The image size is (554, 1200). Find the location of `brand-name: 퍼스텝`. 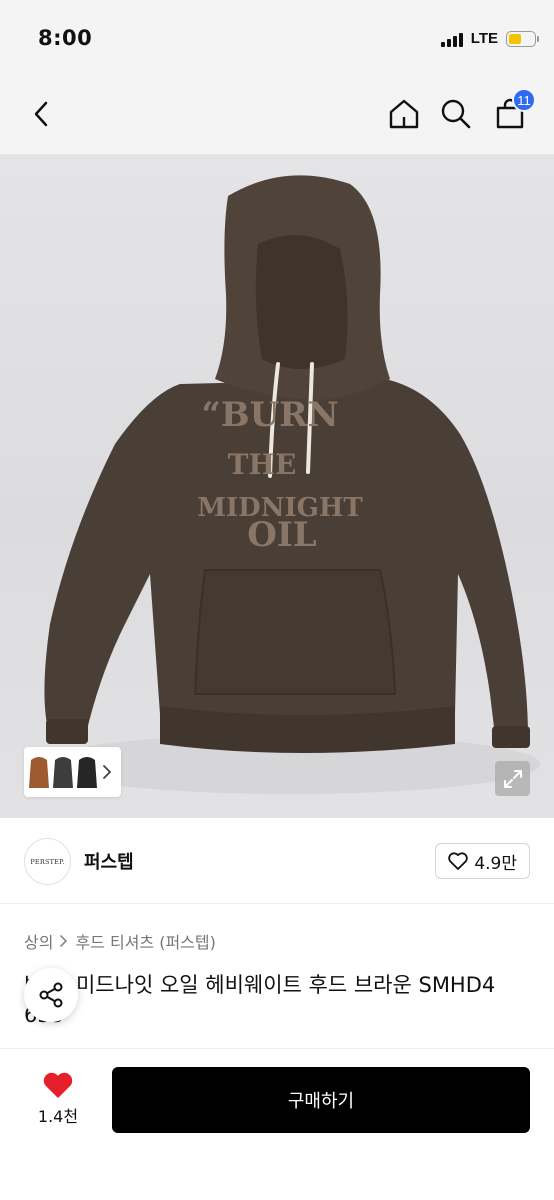

brand-name: 퍼스텝 is located at coordinates (109, 861).